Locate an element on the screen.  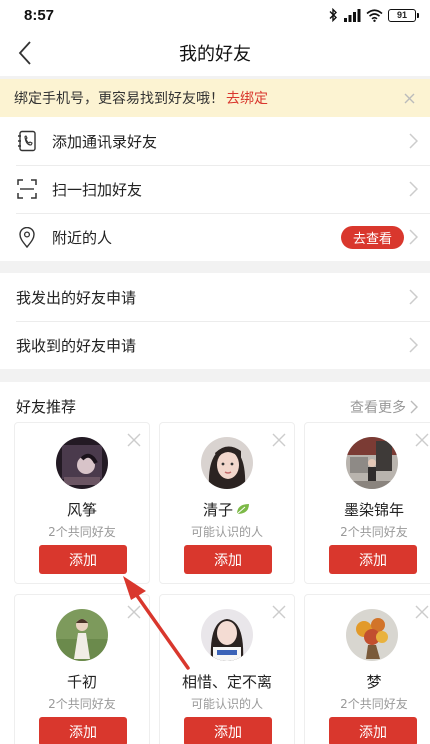
scan-label: 扫一扫加好友 is located at coordinates (97, 189).